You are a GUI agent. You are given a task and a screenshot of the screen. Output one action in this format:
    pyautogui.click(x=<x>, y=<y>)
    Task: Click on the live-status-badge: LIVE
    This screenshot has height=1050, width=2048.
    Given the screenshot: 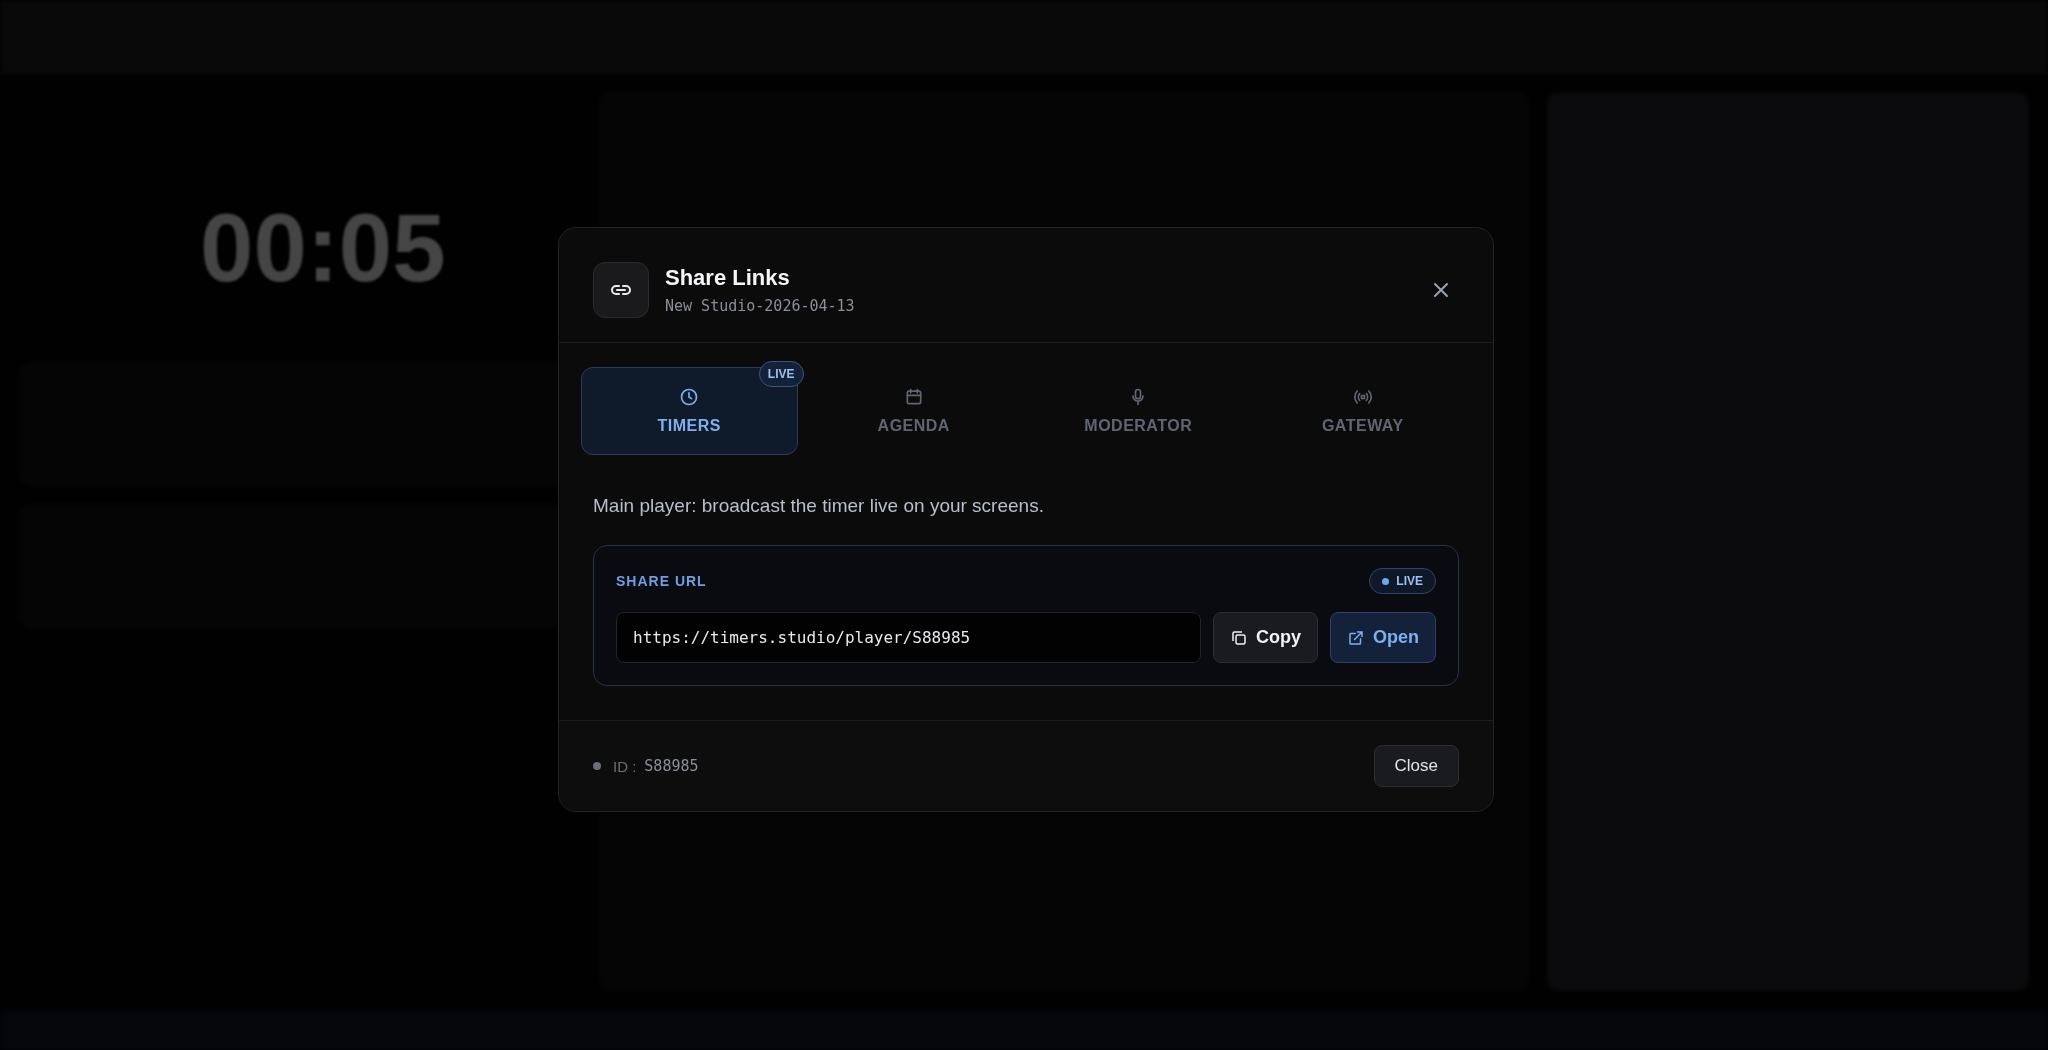 What is the action you would take?
    pyautogui.click(x=1402, y=581)
    